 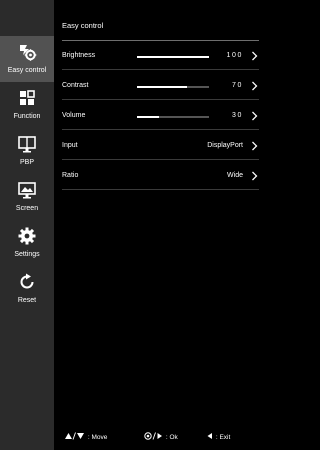 I want to click on ok-hint: : Ok, so click(x=161, y=436).